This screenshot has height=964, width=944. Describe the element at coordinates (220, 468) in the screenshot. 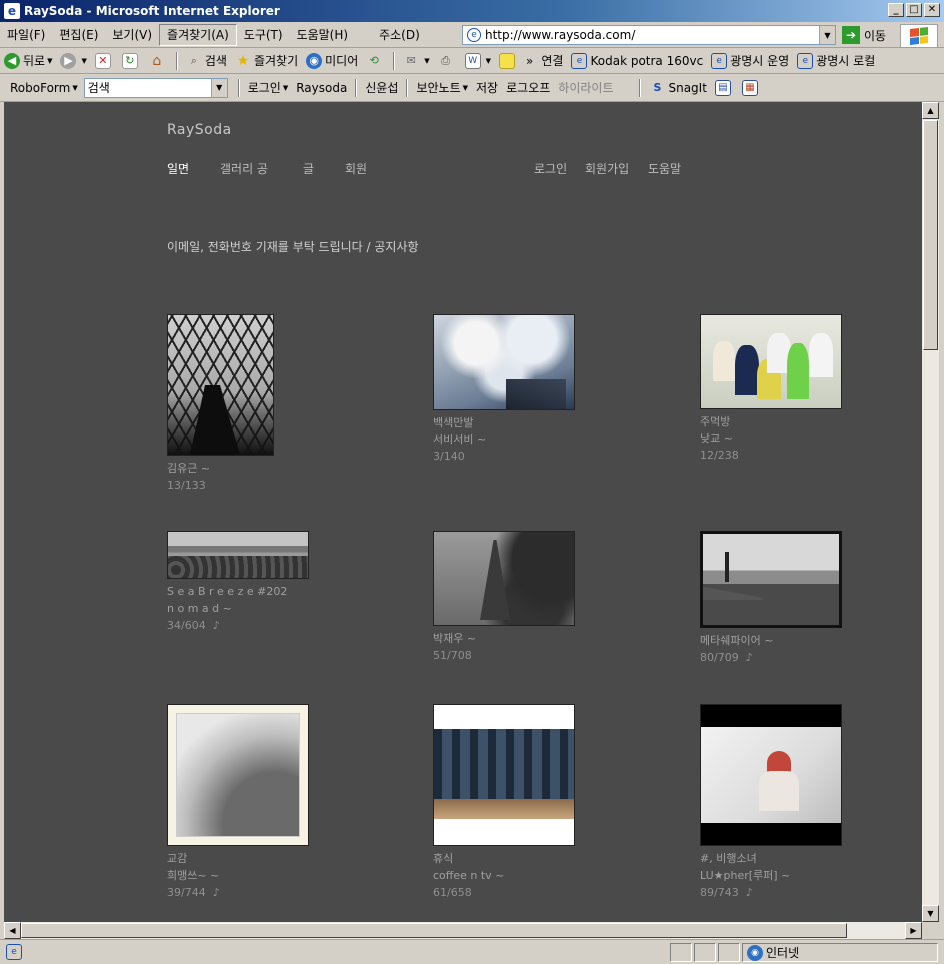

I see `photo-author: 김유근 ~` at that location.